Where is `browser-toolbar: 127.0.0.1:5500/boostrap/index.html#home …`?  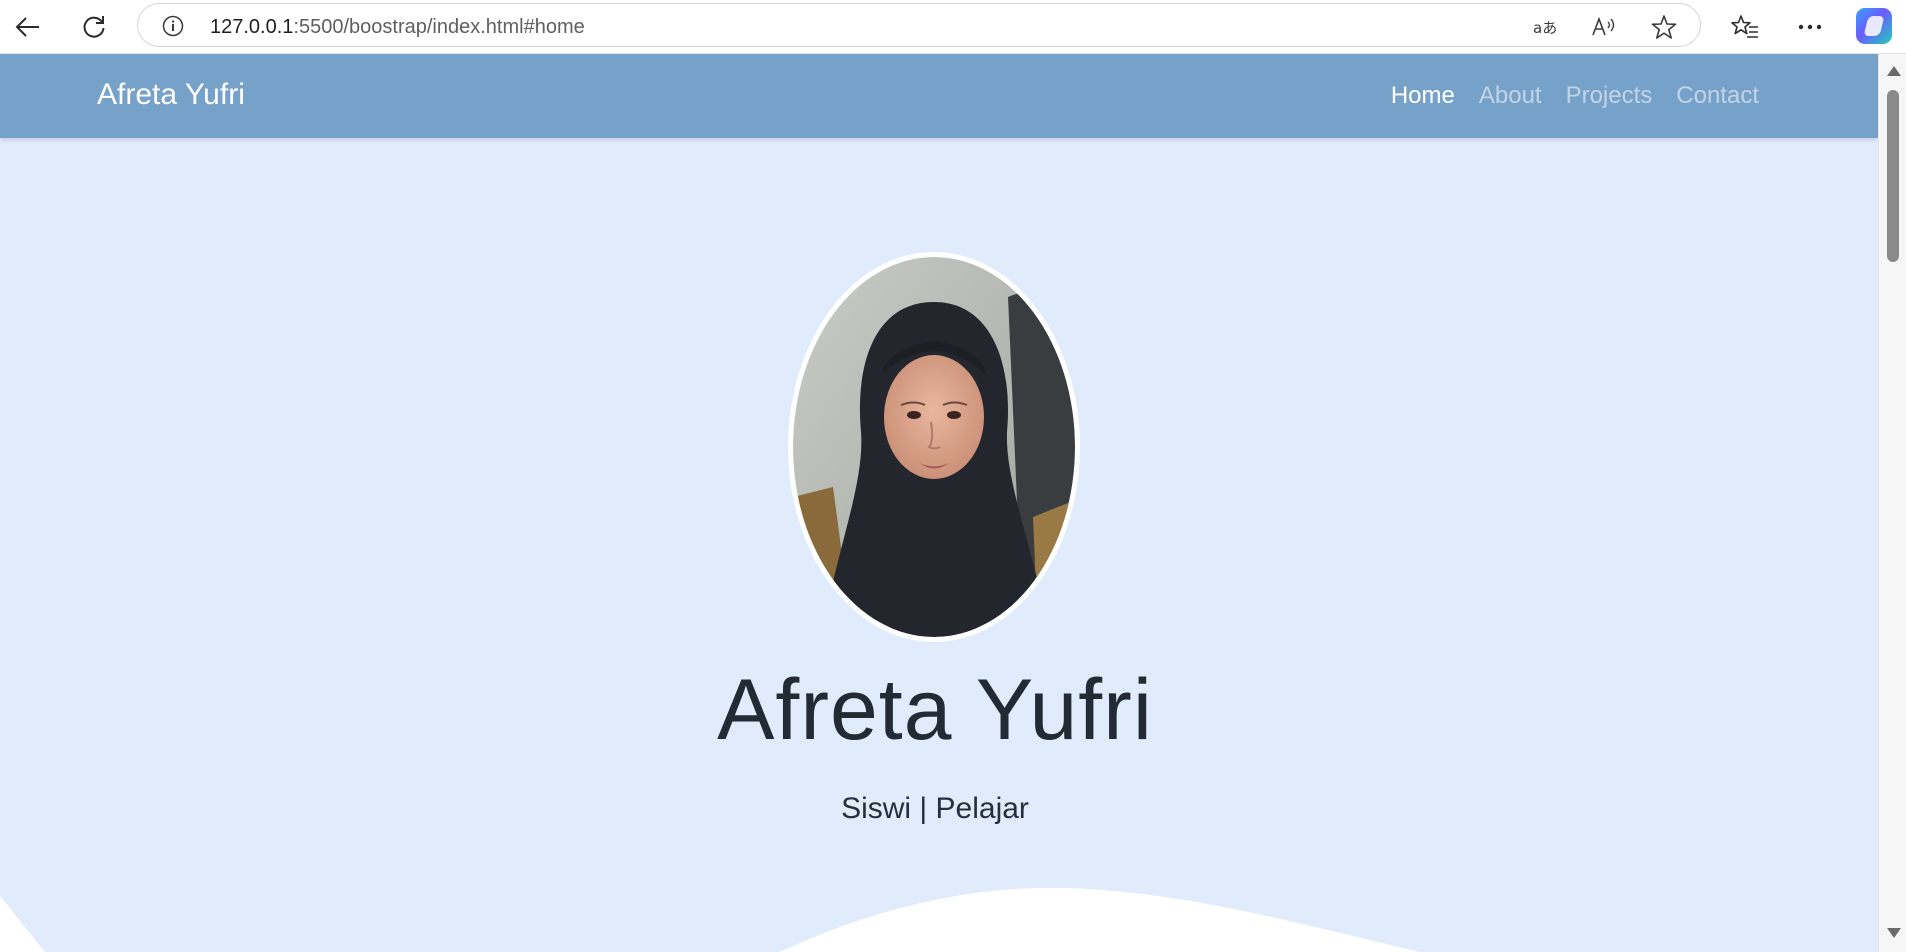
browser-toolbar: 127.0.0.1:5500/boostrap/index.html#home … is located at coordinates (953, 27).